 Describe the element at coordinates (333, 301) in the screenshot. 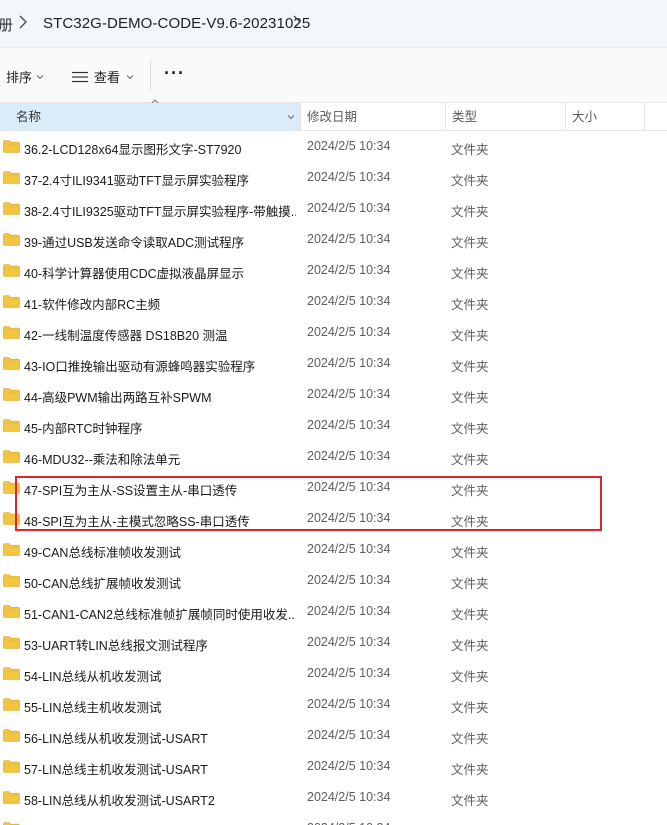

I see `file-row: 41-软件修改内部RC主频 2024/2/5 10:34 文件夹` at that location.